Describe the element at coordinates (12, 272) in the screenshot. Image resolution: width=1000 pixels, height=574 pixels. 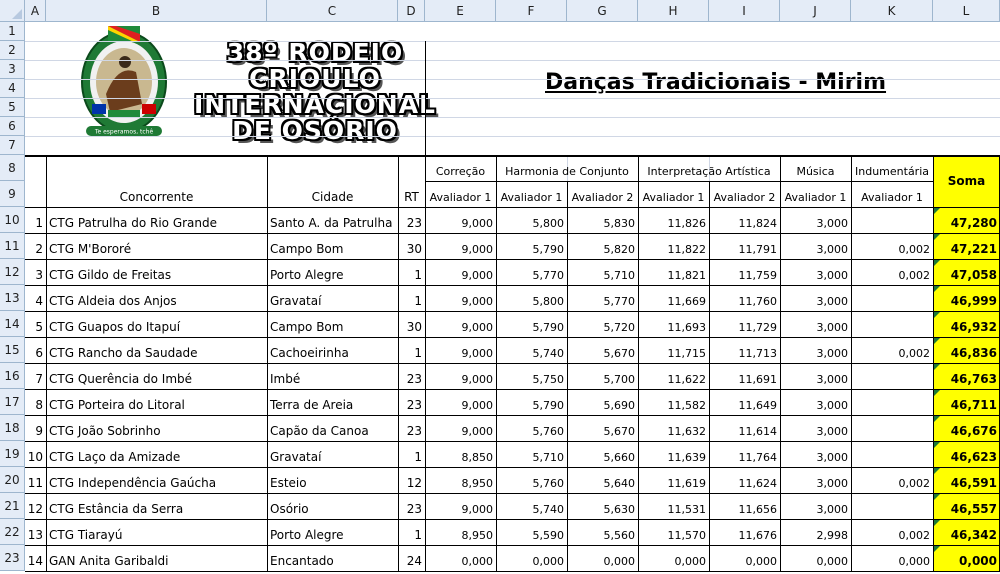
I see `row-header-12: 12` at that location.